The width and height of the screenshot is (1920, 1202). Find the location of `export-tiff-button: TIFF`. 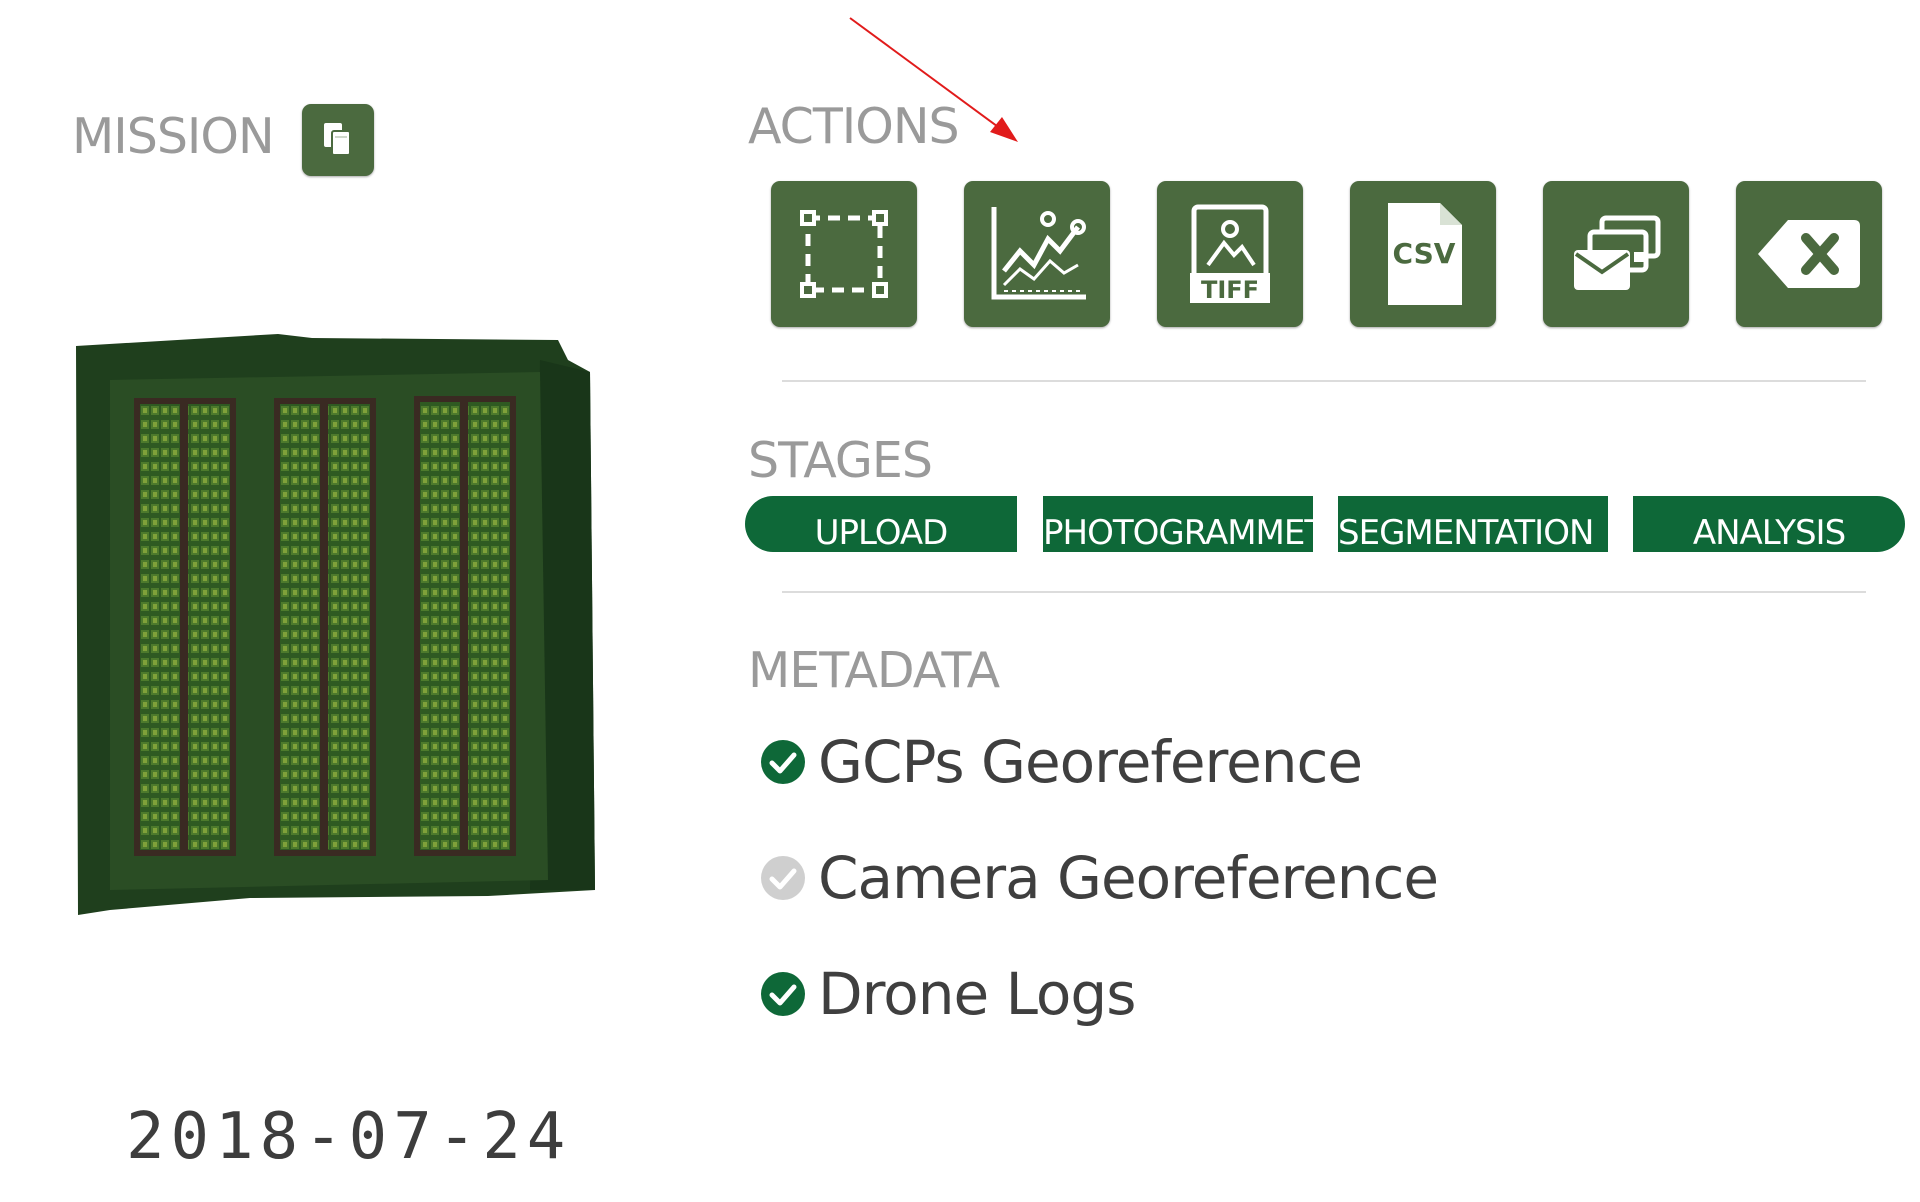

export-tiff-button: TIFF is located at coordinates (1230, 254).